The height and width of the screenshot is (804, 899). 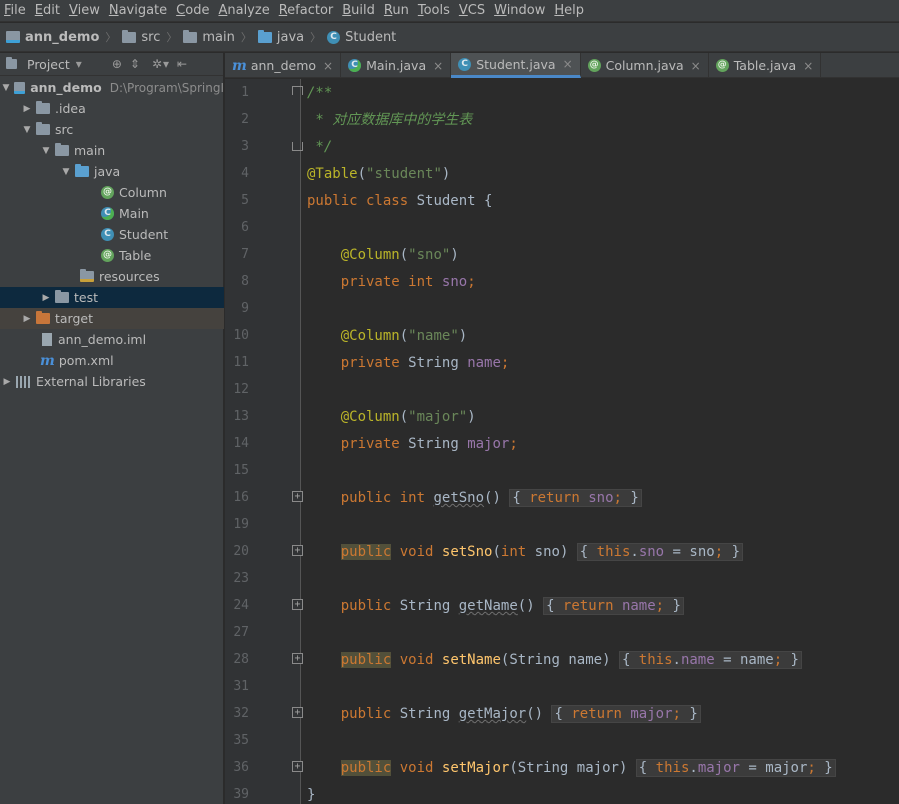 I want to click on gear-icon: ✲, so click(x=157, y=64).